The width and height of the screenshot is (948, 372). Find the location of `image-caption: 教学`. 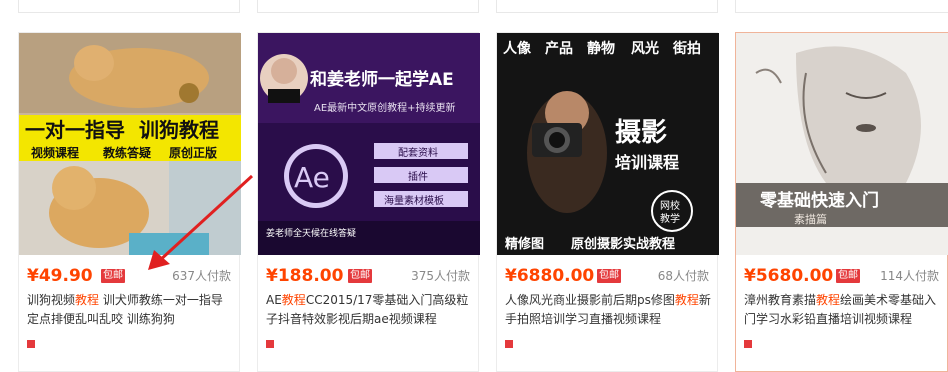

image-caption: 教学 is located at coordinates (670, 218).